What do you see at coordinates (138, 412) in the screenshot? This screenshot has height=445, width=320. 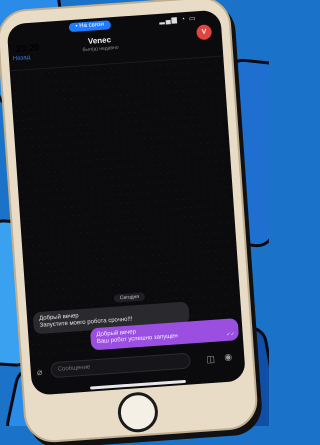 I see `home-button` at bounding box center [138, 412].